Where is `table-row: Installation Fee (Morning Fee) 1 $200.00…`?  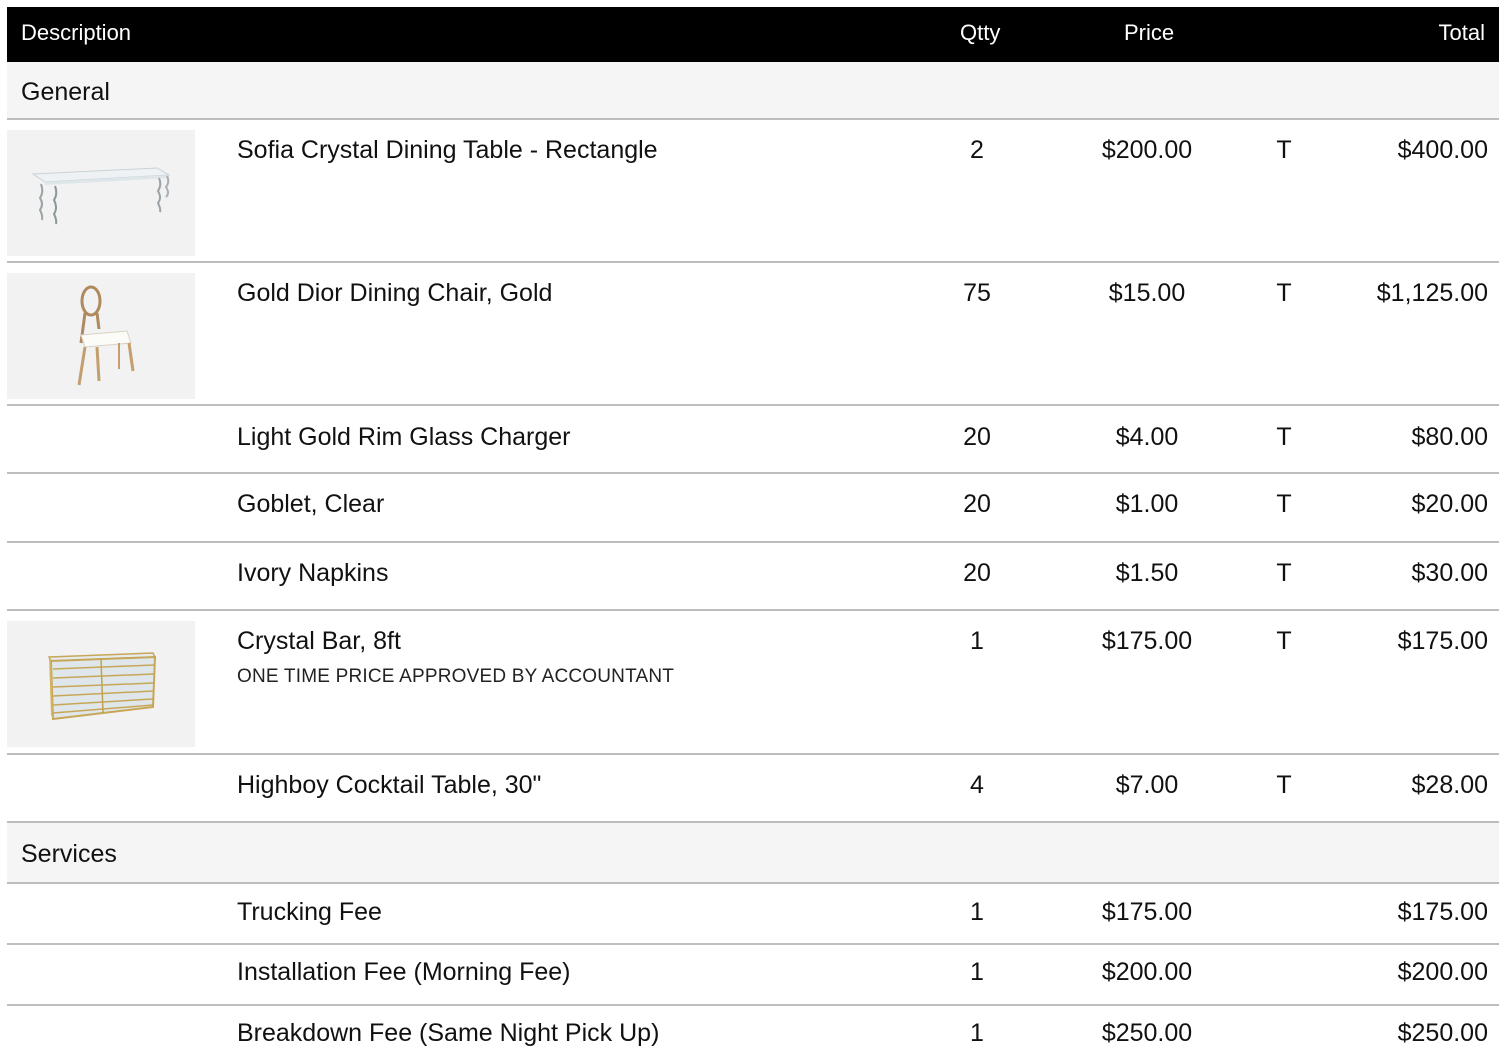
table-row: Installation Fee (Morning Fee) 1 $200.00… is located at coordinates (753, 975).